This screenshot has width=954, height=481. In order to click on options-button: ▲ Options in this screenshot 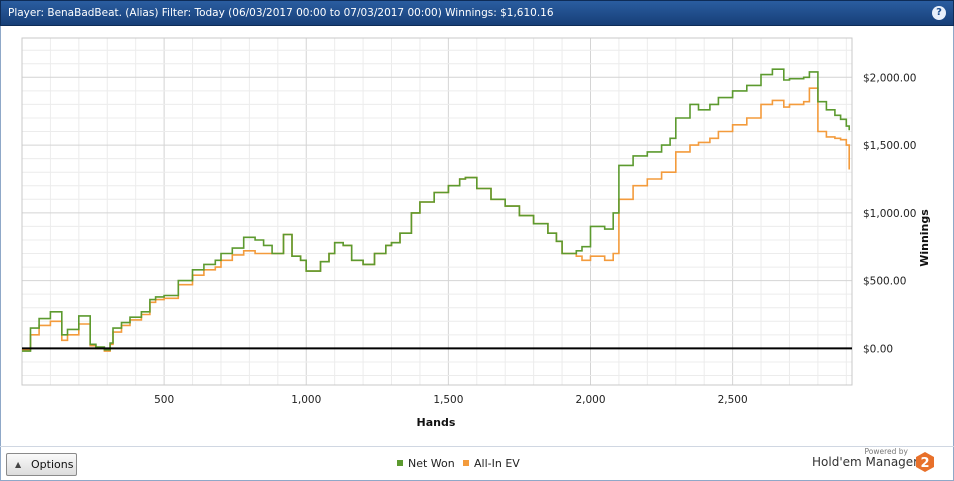, I will do `click(41, 464)`.